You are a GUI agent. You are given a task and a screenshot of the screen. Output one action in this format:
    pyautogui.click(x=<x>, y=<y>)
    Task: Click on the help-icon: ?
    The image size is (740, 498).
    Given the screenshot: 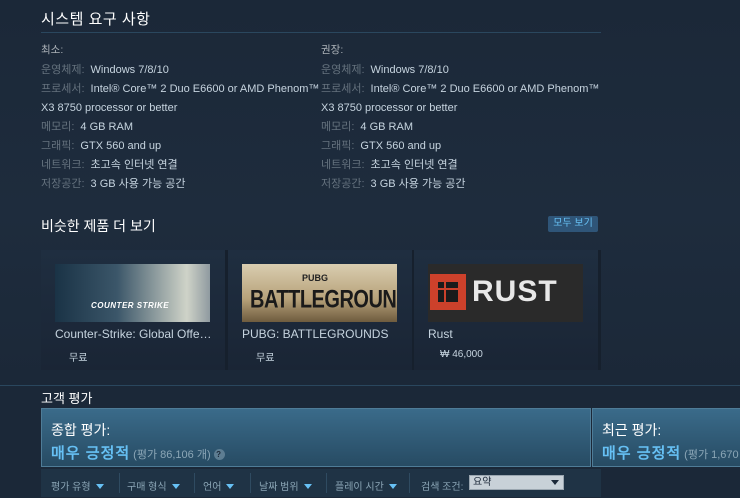 What is the action you would take?
    pyautogui.click(x=219, y=454)
    